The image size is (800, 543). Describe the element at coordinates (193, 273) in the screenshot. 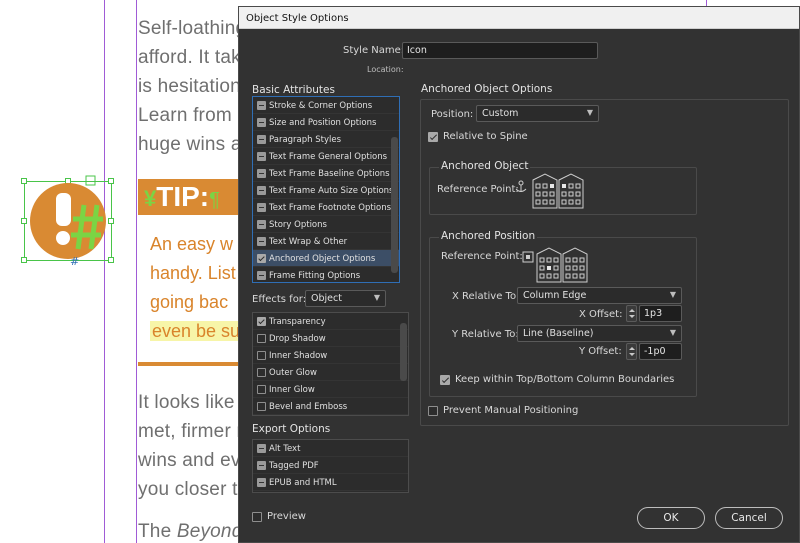

I see `tip-line-2: handy. List` at that location.